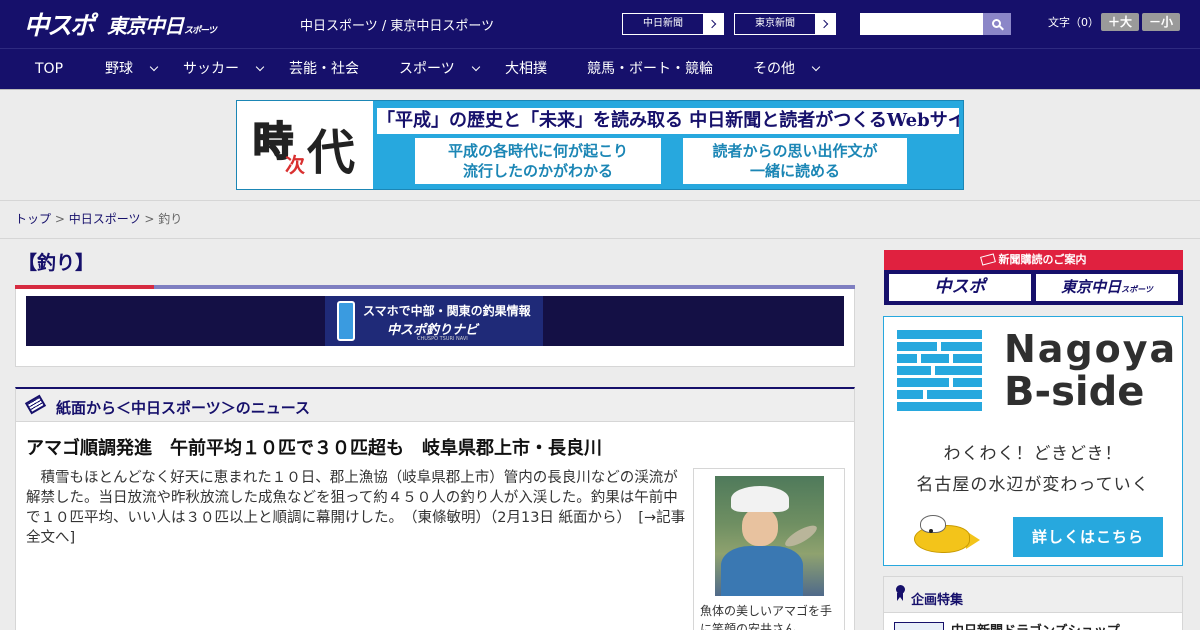  Describe the element at coordinates (947, 535) in the screenshot. I see `fish-mascot-icon` at that location.